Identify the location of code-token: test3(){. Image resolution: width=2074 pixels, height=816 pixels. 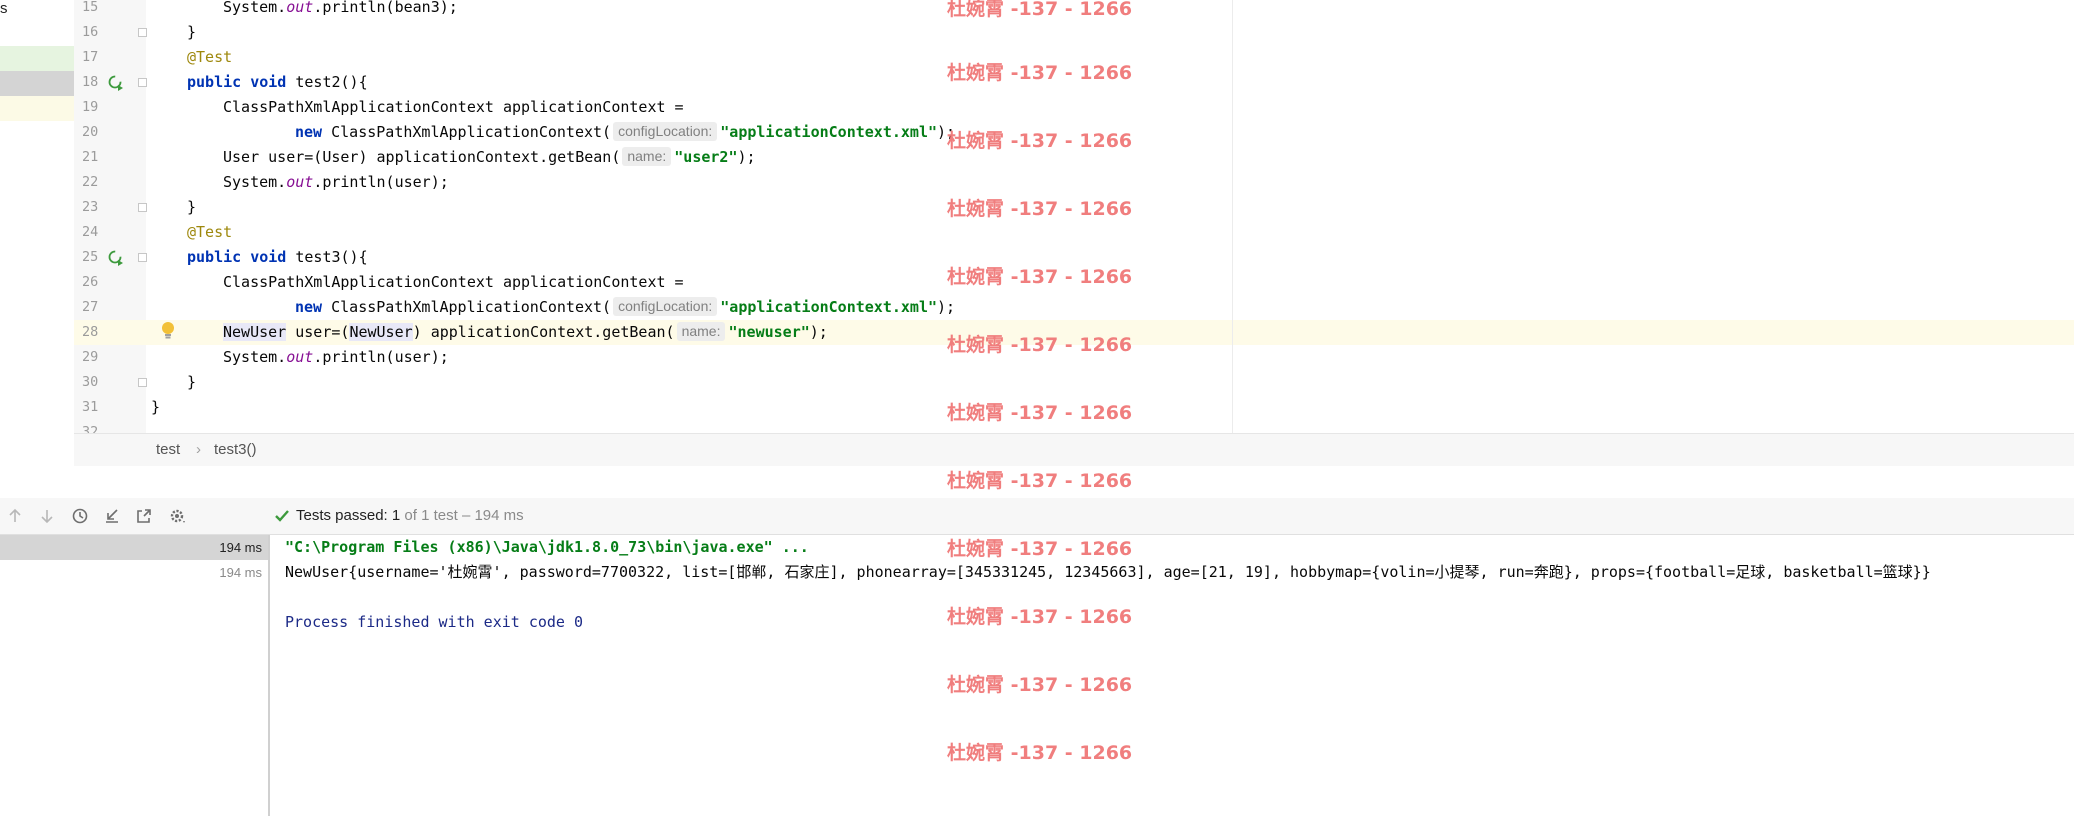
(331, 257).